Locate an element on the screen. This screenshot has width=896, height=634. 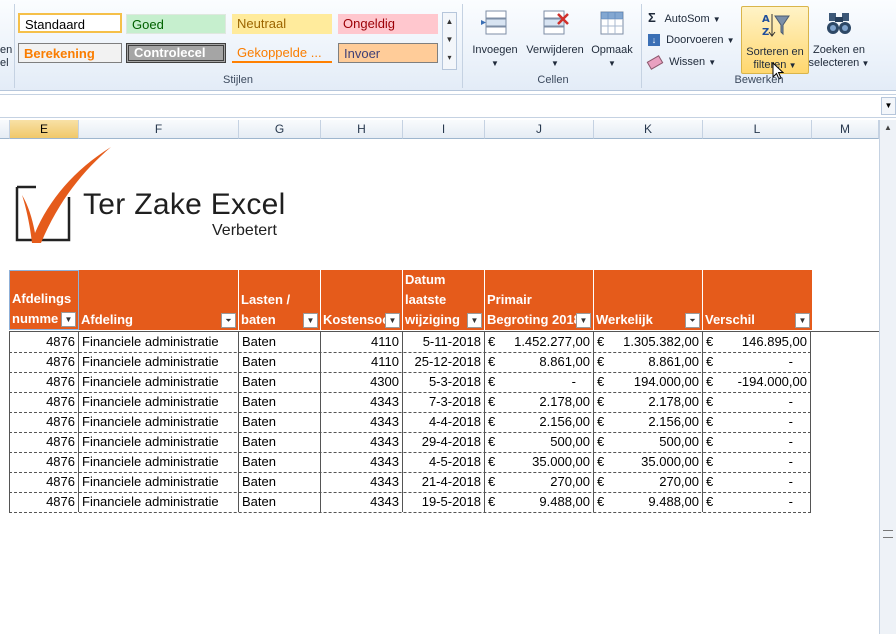
cell-datum: 21-4-2018 is located at coordinates (444, 482).